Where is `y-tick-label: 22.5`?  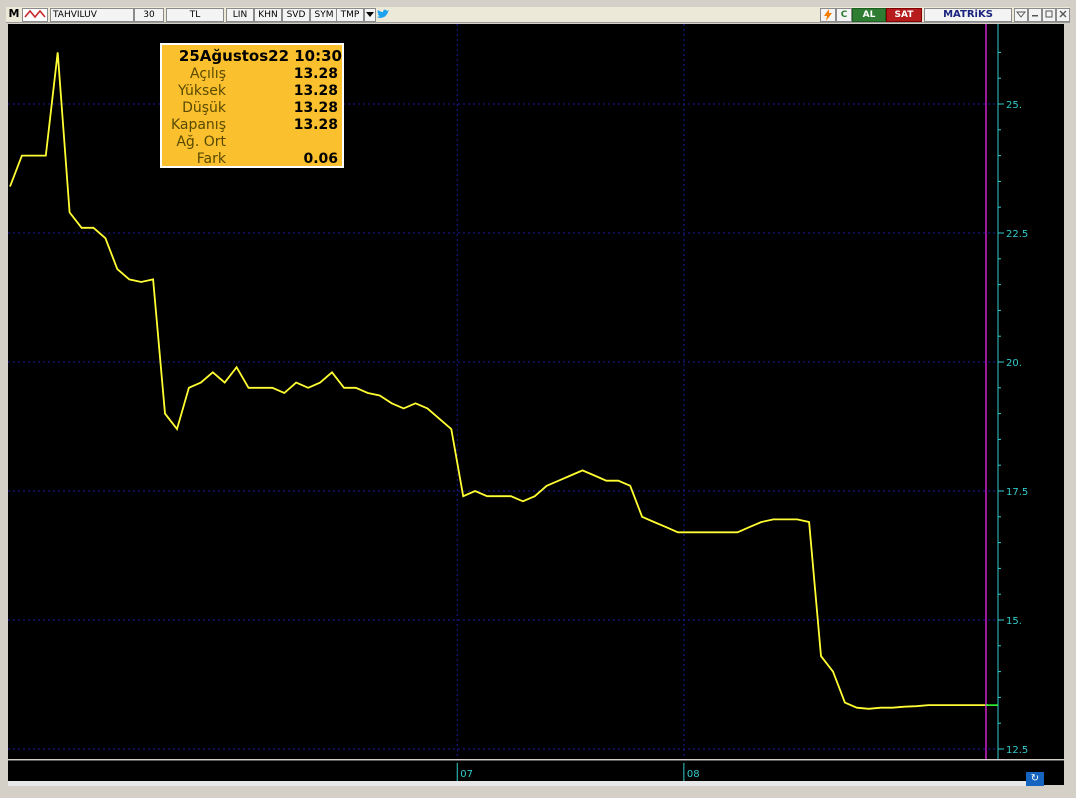 y-tick-label: 22.5 is located at coordinates (1017, 234).